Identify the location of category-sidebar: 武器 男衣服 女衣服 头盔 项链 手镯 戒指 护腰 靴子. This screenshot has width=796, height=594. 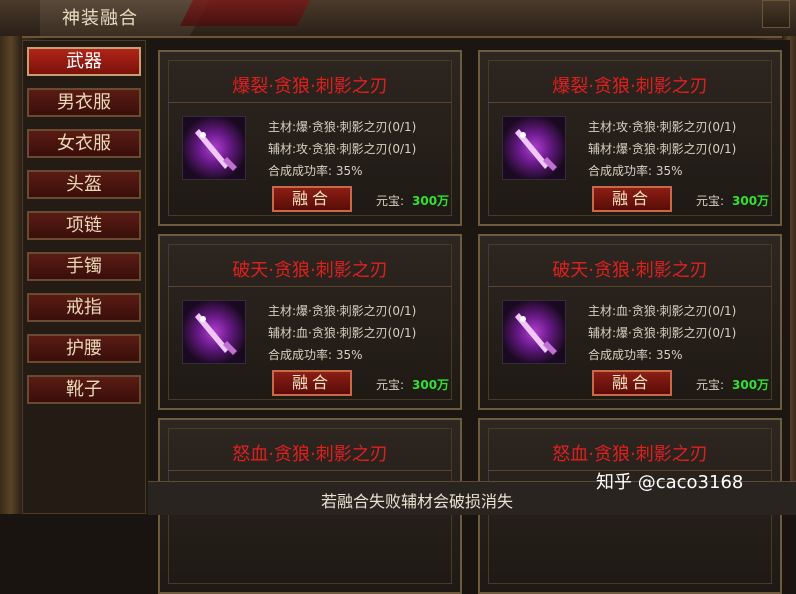
(84, 277).